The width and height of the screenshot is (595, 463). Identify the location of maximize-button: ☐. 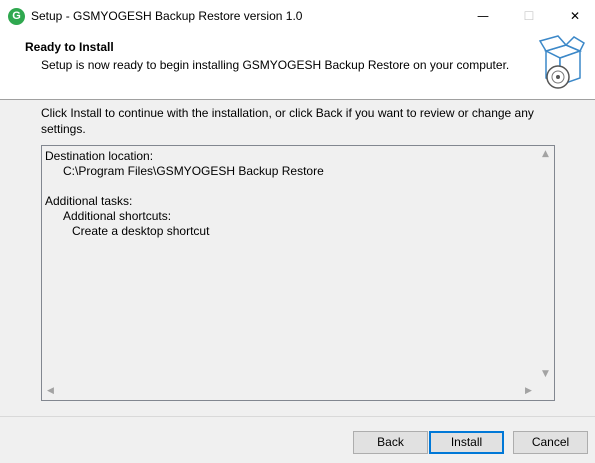
(529, 16).